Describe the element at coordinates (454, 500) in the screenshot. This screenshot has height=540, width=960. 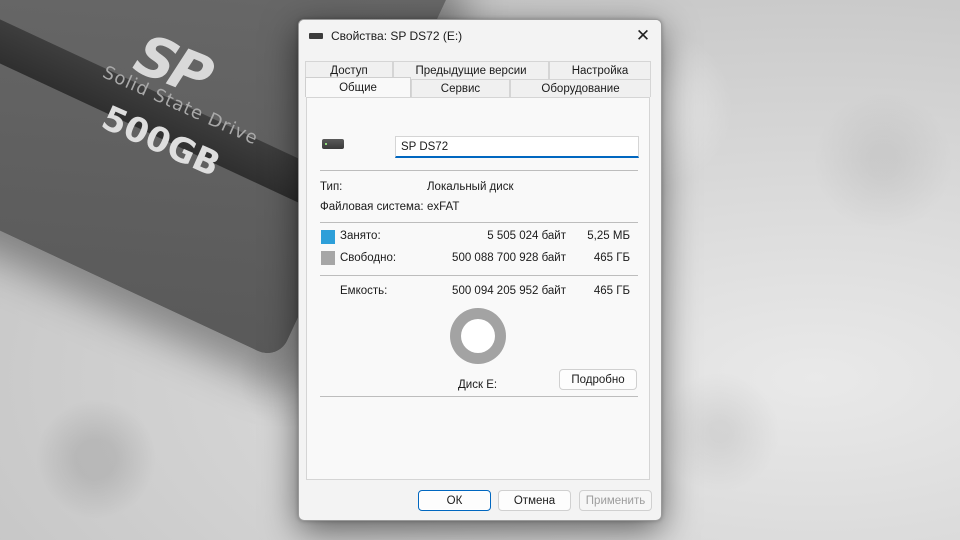
I see `ok-button: ОК` at that location.